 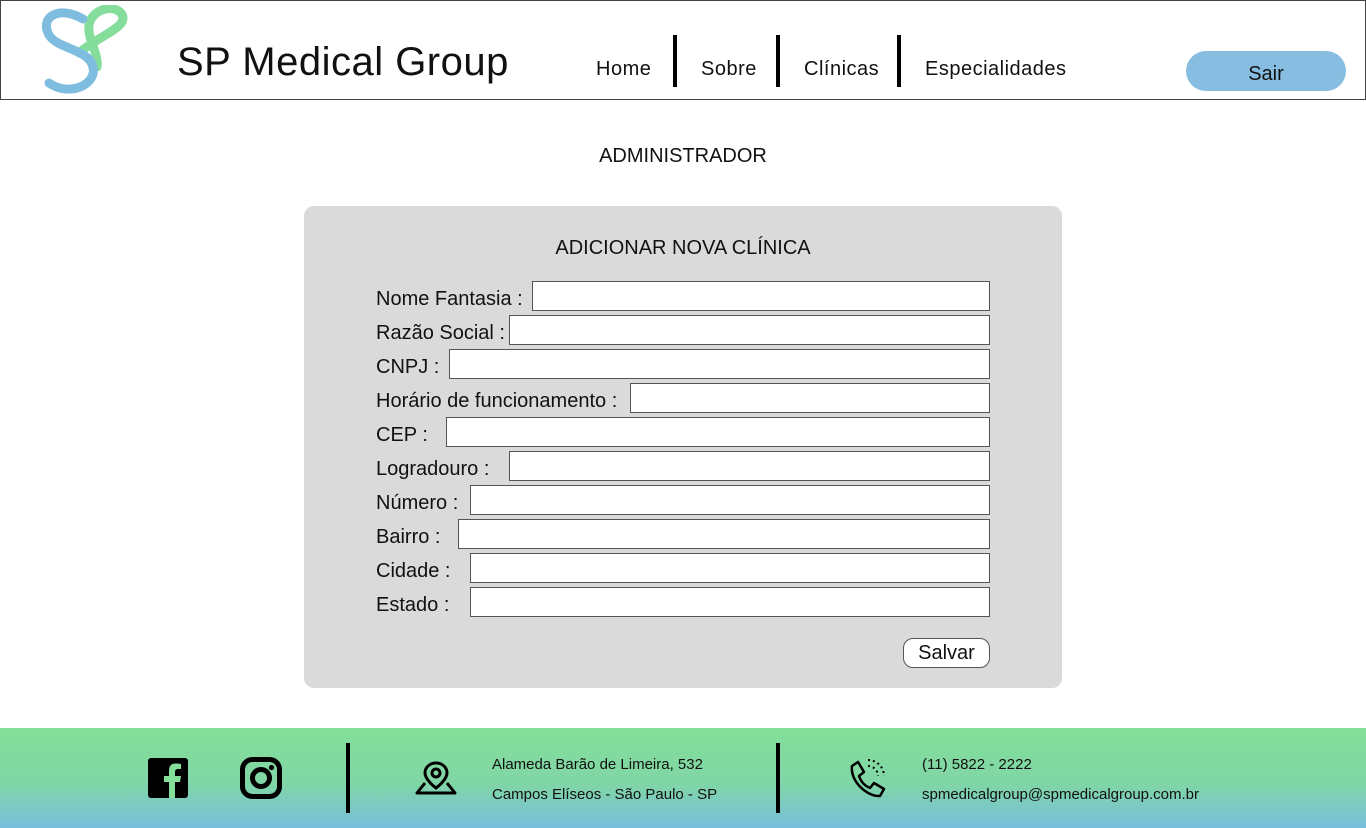 I want to click on horario-input, so click(x=810, y=398).